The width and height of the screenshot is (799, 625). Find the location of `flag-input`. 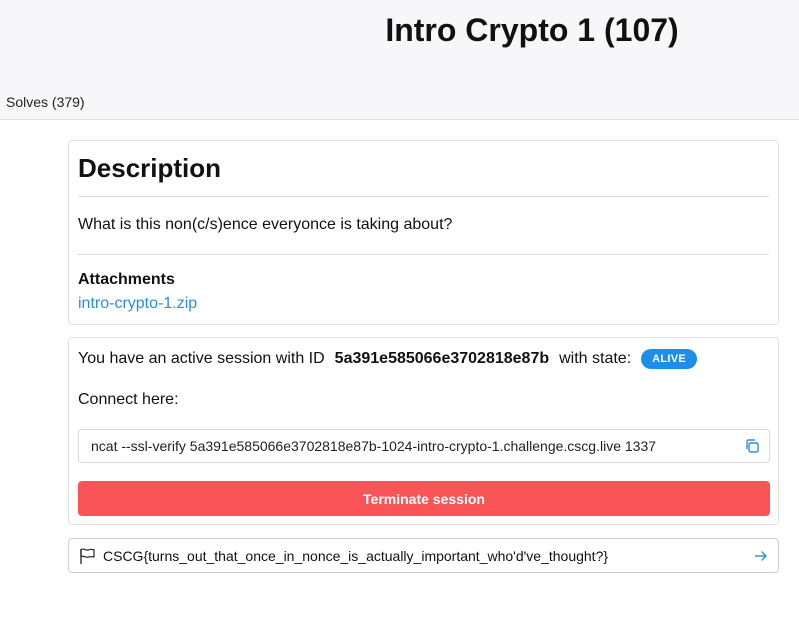

flag-input is located at coordinates (418, 555).